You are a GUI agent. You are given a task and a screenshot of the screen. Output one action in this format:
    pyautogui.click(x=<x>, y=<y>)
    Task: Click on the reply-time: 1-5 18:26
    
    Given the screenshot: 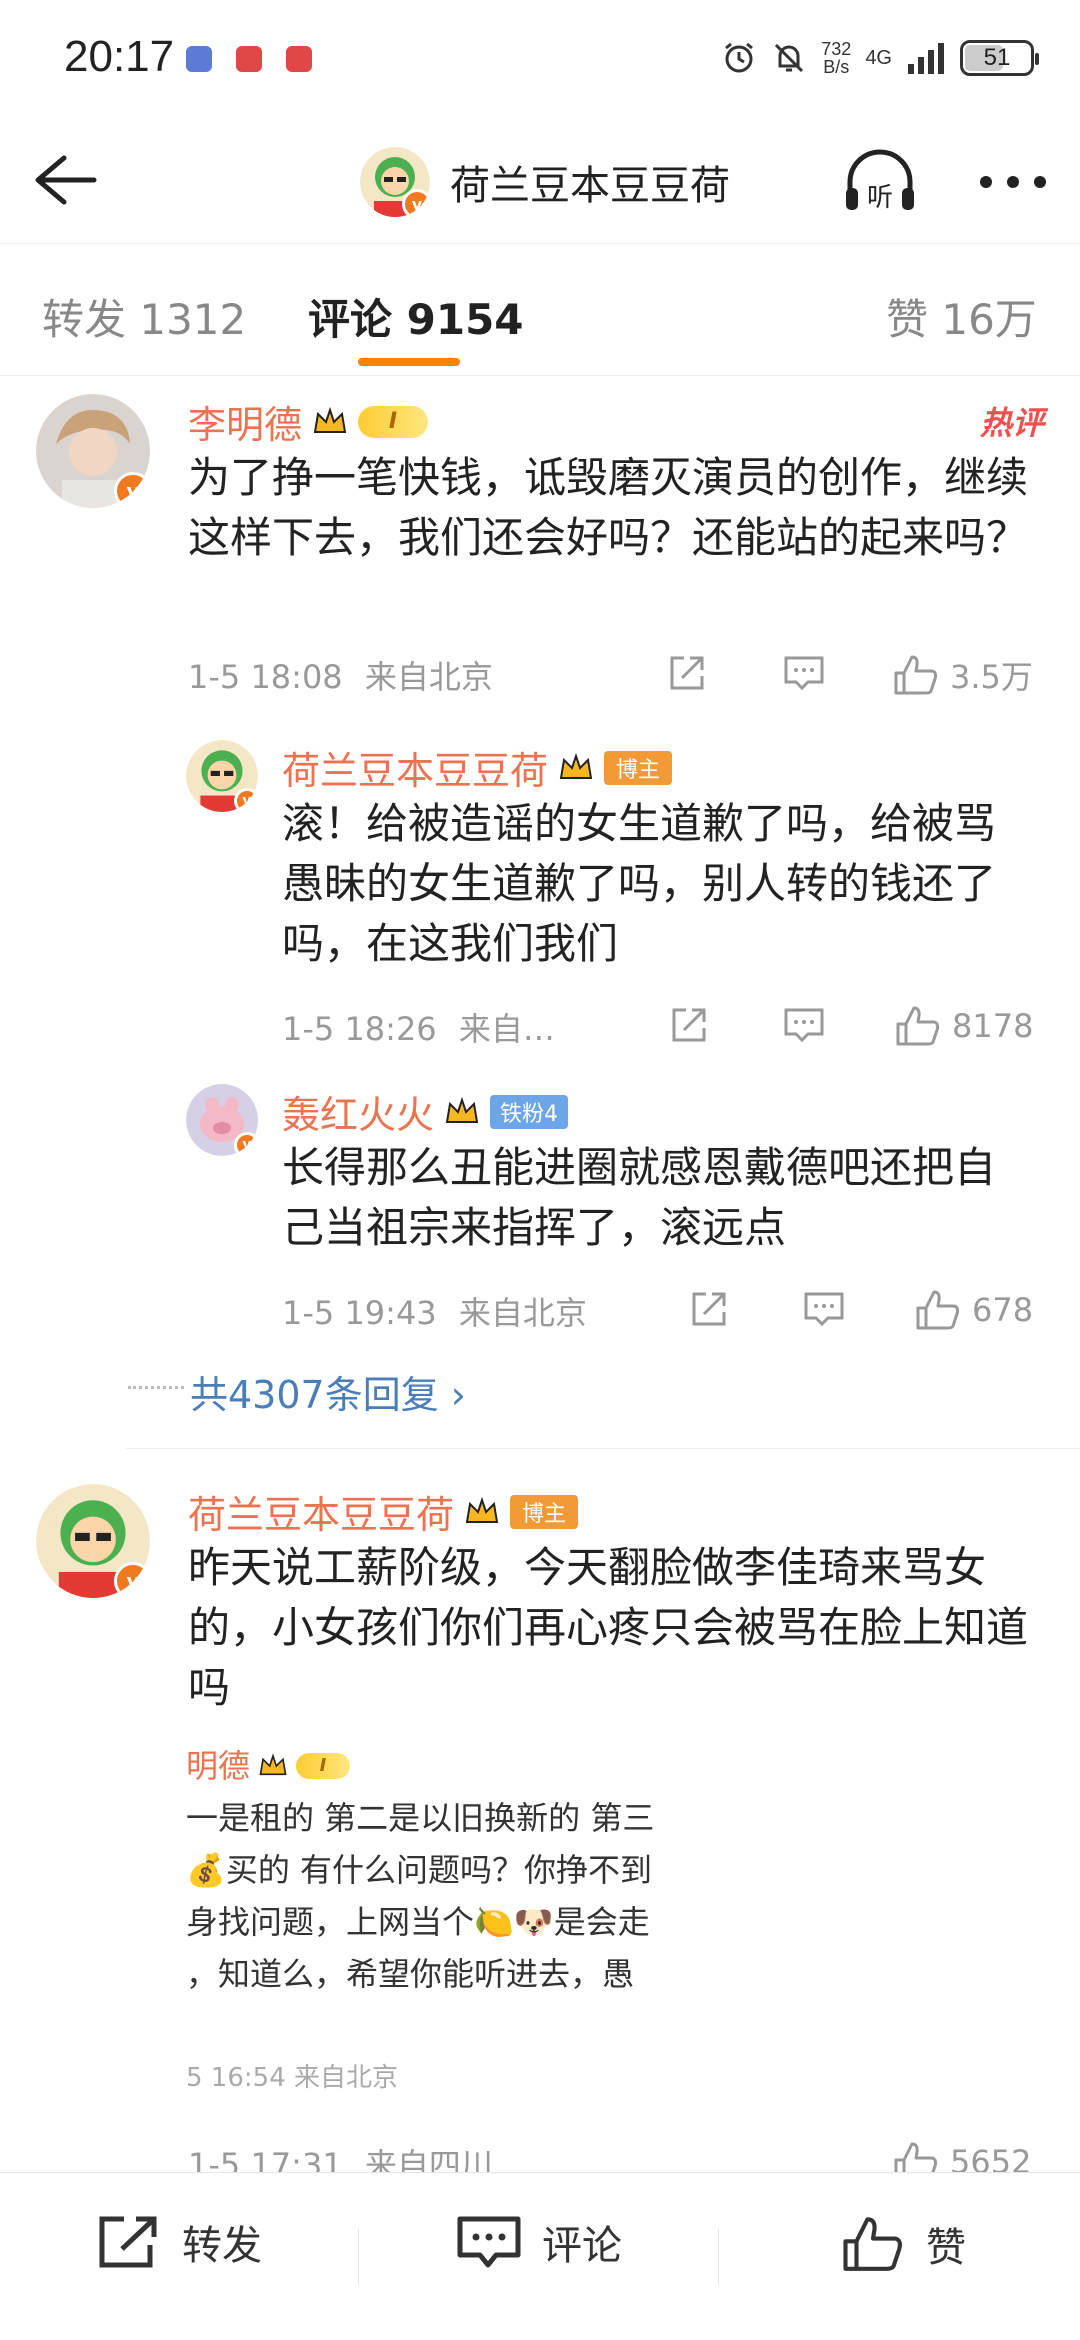 What is the action you would take?
    pyautogui.click(x=359, y=1029)
    